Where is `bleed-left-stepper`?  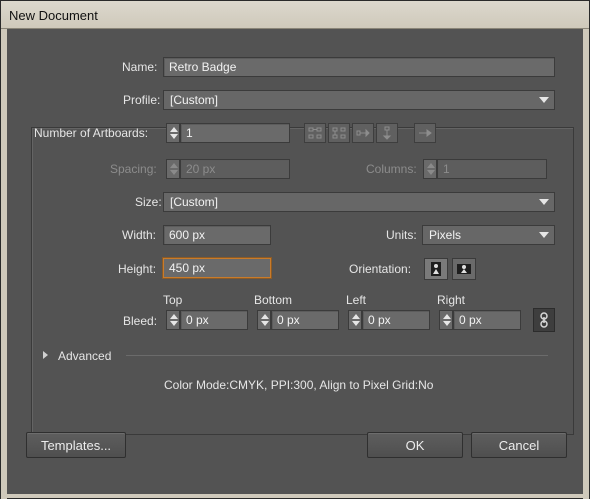 bleed-left-stepper is located at coordinates (355, 320).